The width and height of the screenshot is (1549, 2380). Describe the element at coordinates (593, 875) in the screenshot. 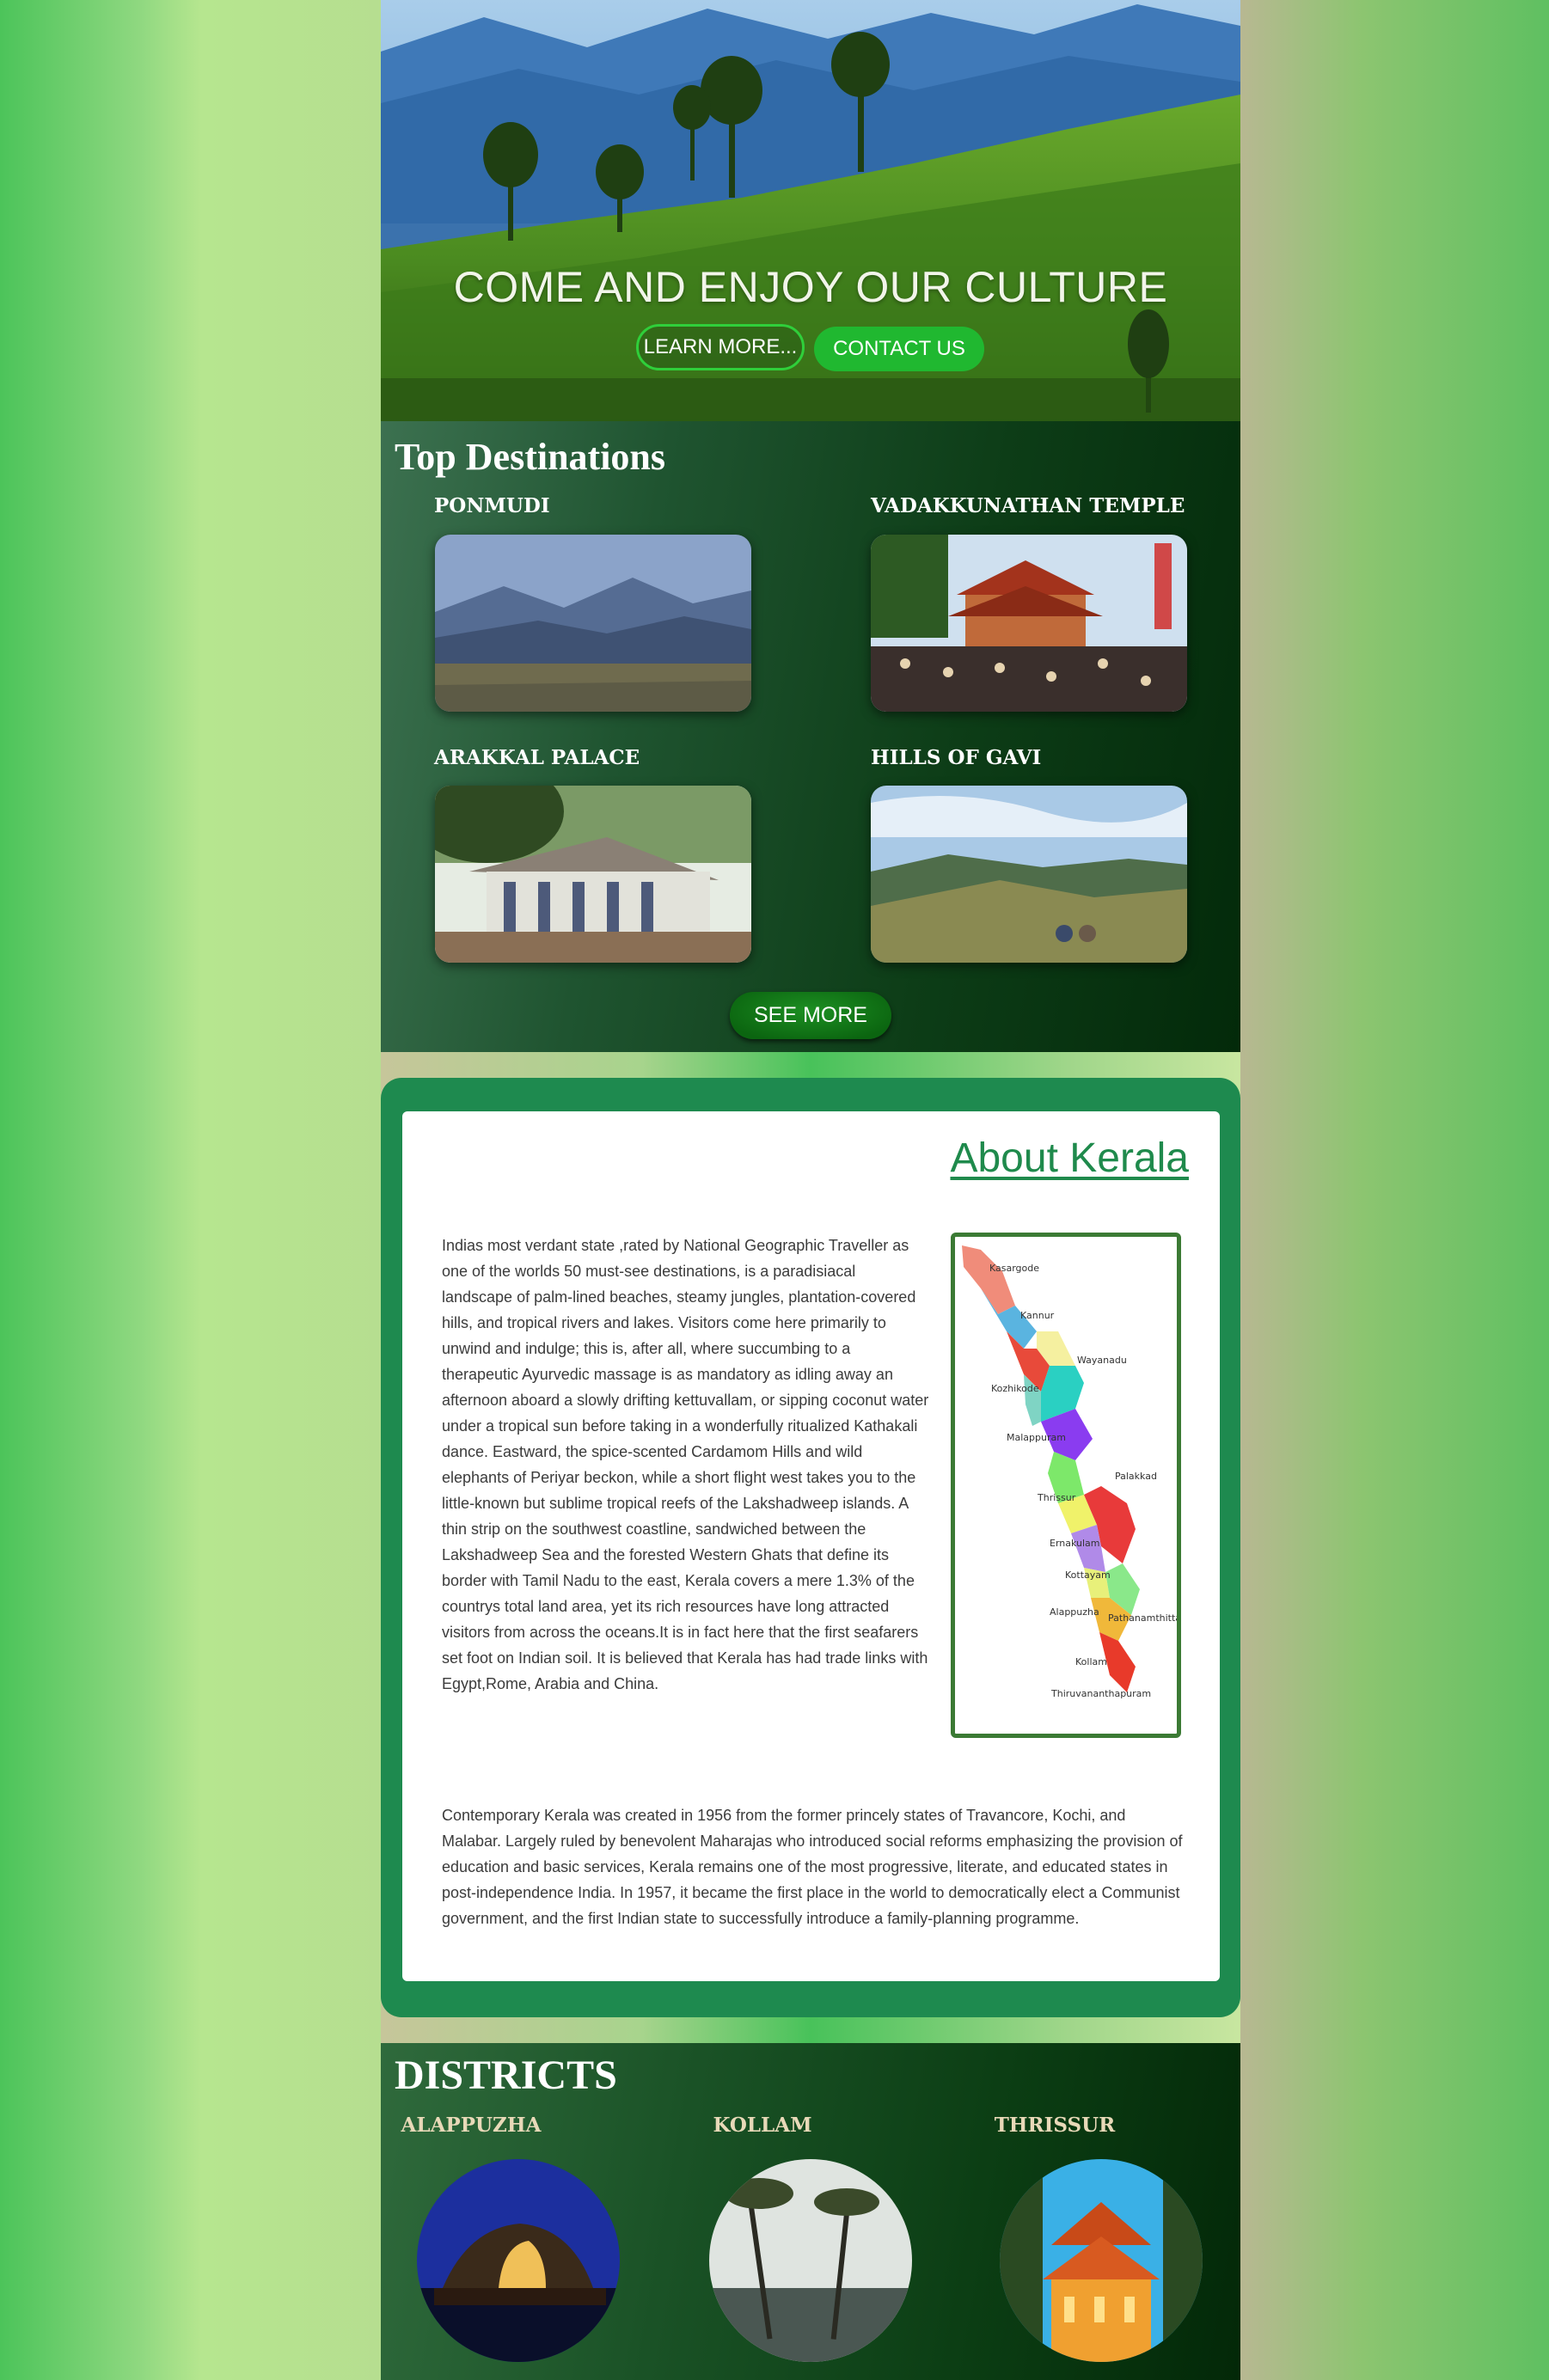

I see `destination-image-arakkal-palace` at that location.